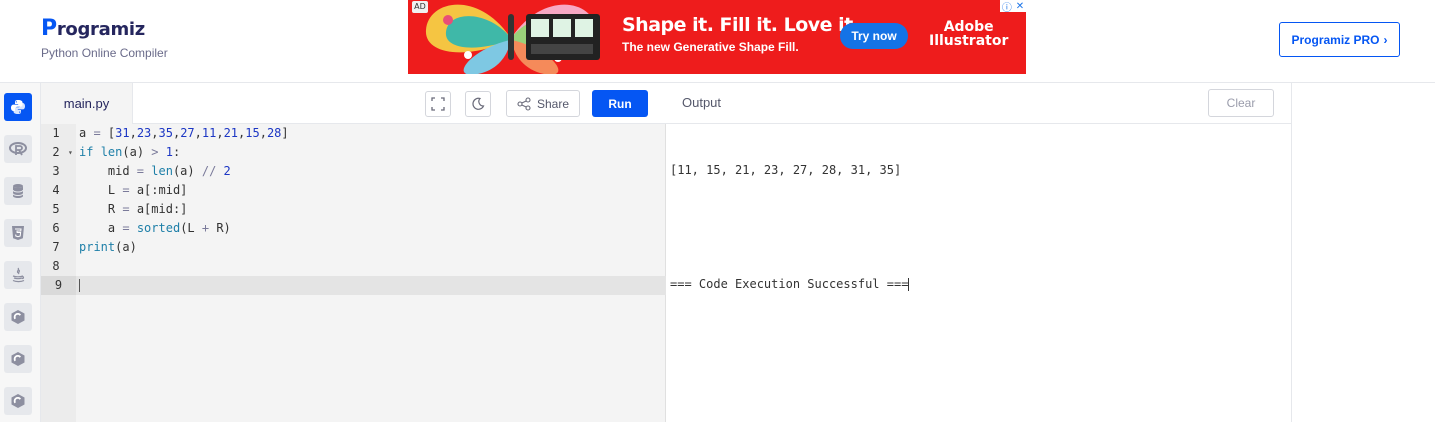  What do you see at coordinates (56, 190) in the screenshot?
I see `line-number: 4` at bounding box center [56, 190].